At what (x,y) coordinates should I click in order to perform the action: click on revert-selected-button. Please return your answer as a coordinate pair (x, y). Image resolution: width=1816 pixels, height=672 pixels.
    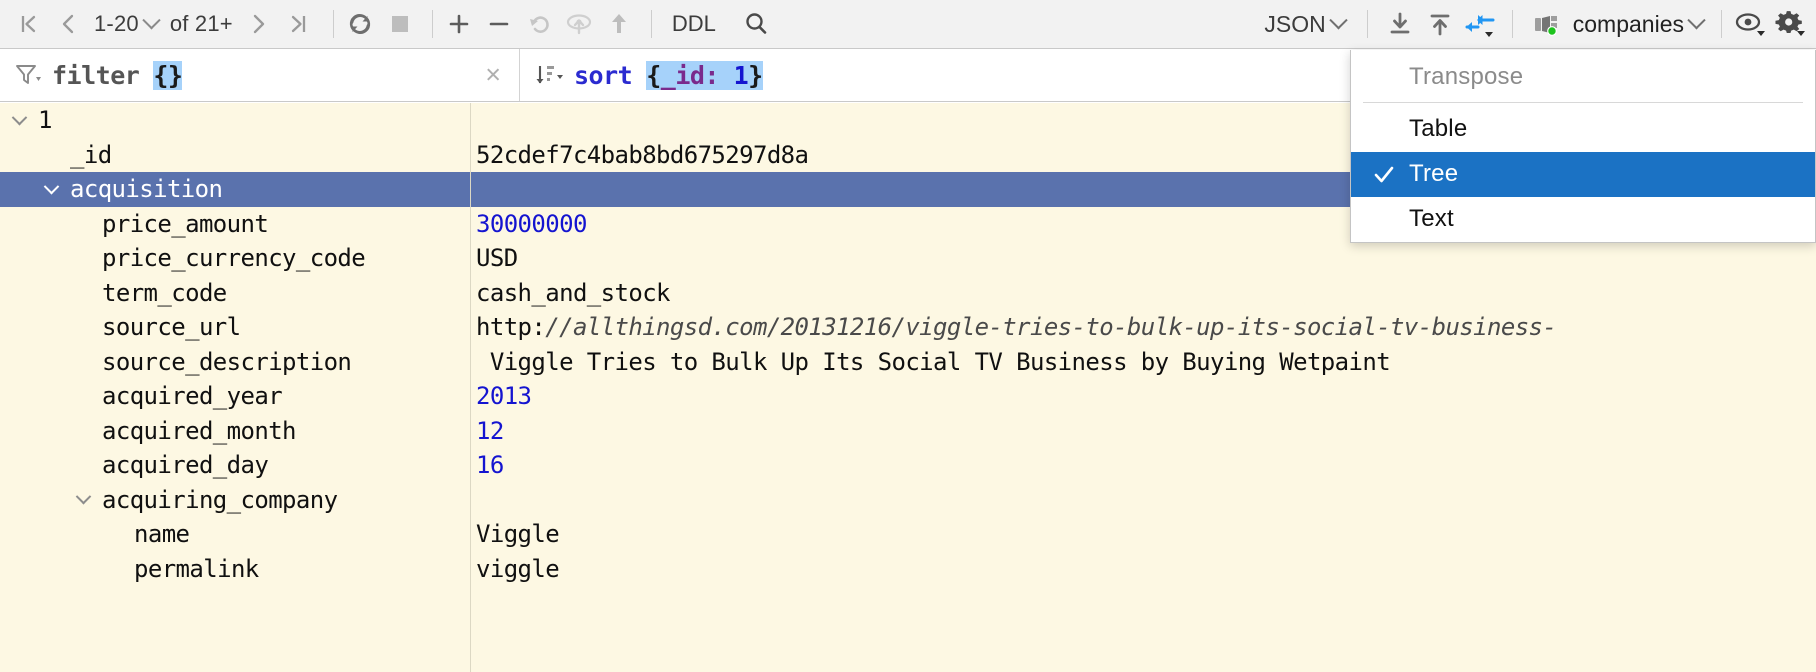
    Looking at the image, I should click on (579, 24).